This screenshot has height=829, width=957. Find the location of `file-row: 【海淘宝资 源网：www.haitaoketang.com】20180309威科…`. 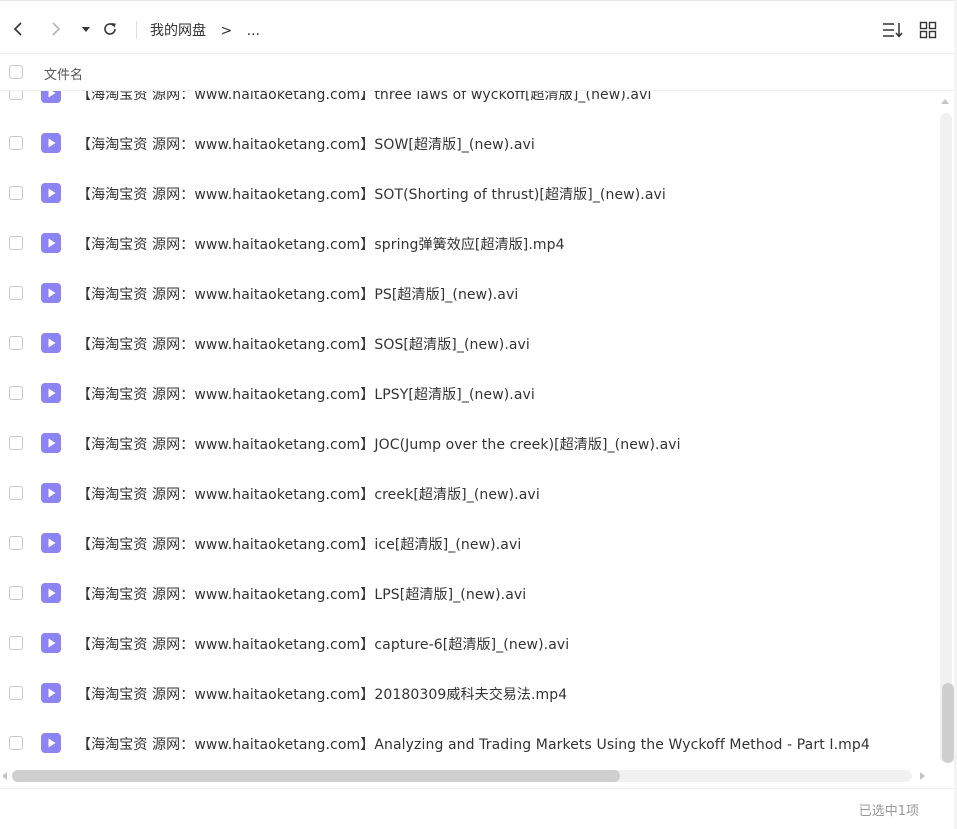

file-row: 【海淘宝资 源网：www.haitaoketang.com】20180309威科… is located at coordinates (468, 693).